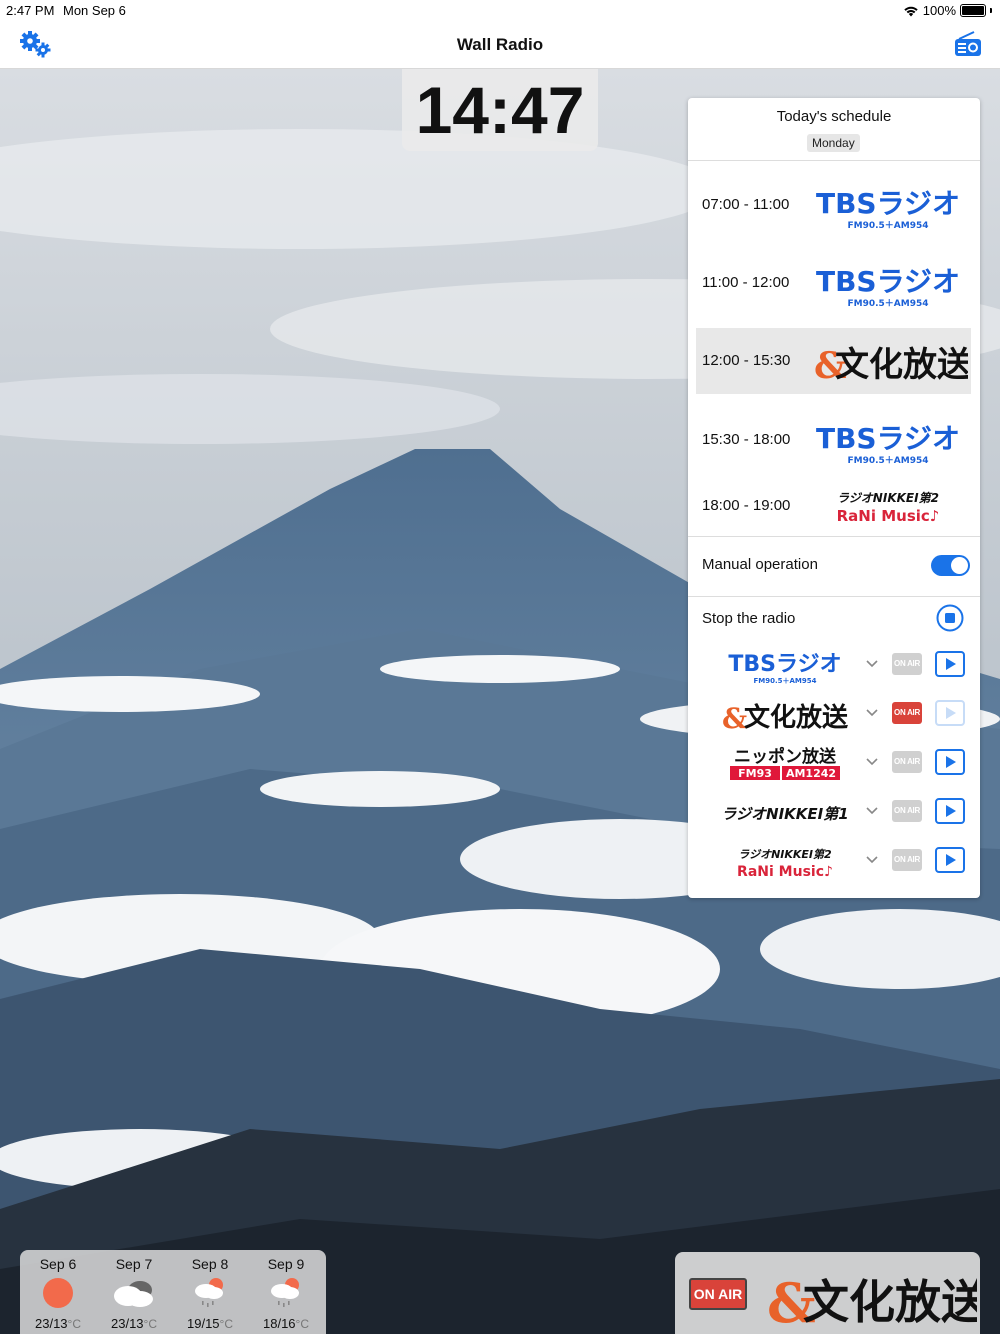 This screenshot has width=1000, height=1334. I want to click on weather-temp: 19/15°C, so click(210, 1323).